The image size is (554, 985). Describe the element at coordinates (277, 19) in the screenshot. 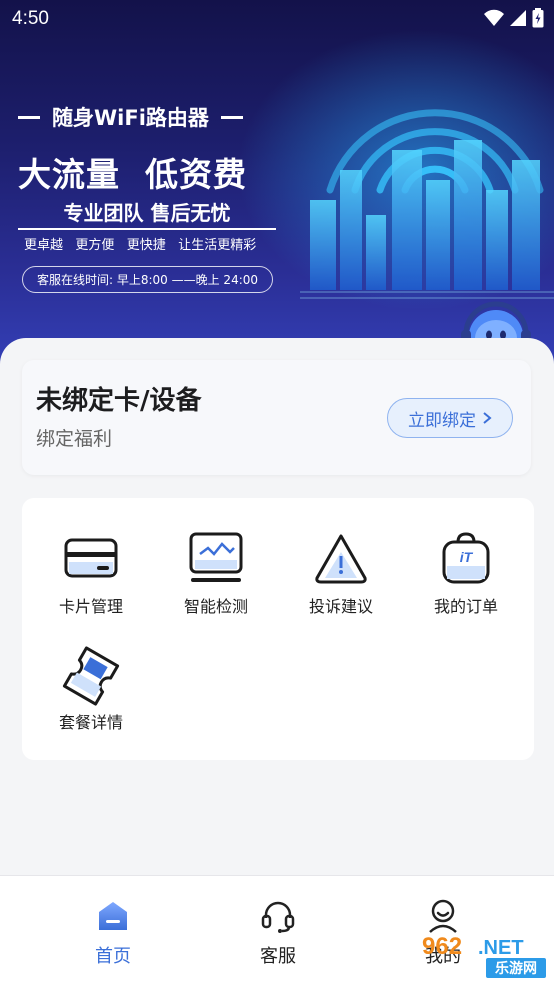

I see `status-bar: 4:50` at that location.